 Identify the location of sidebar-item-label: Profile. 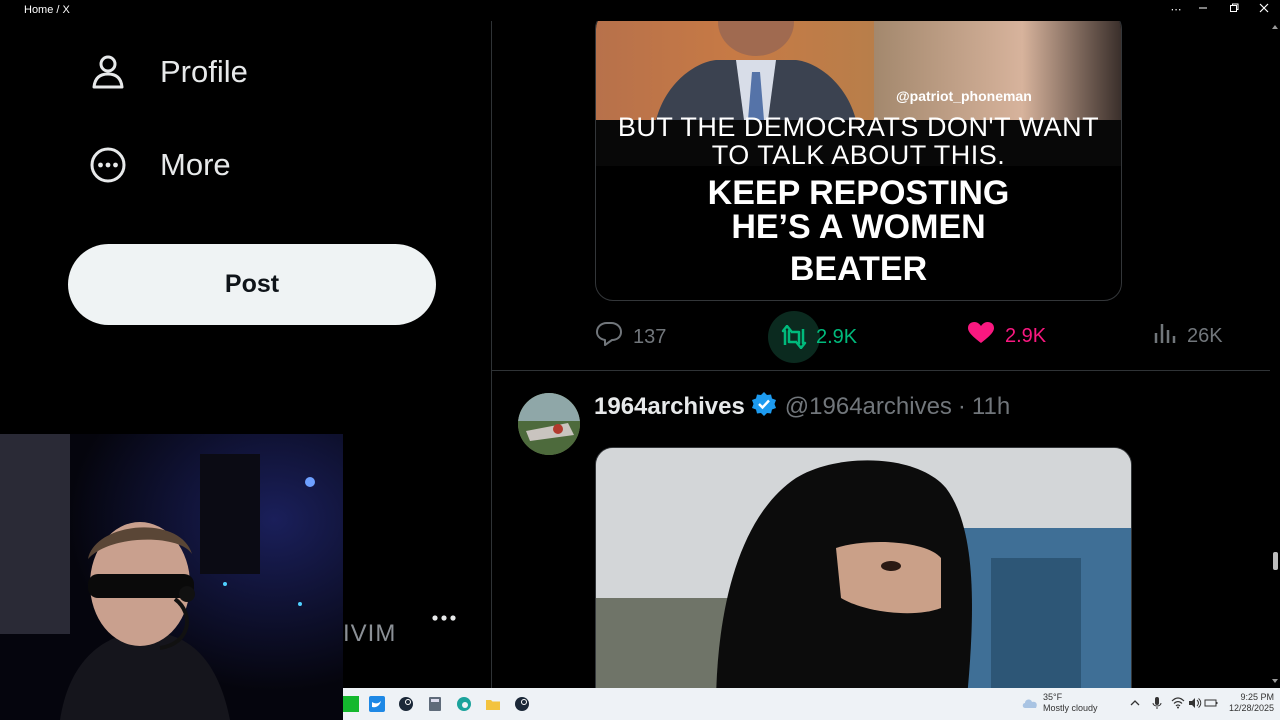
(204, 71).